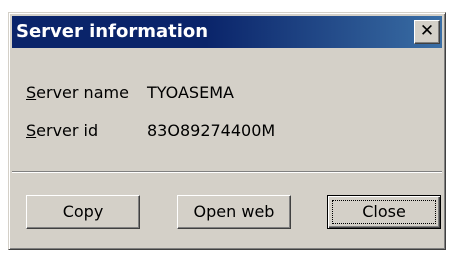 The height and width of the screenshot is (255, 454). I want to click on server-id-label: Server id, so click(86, 131).